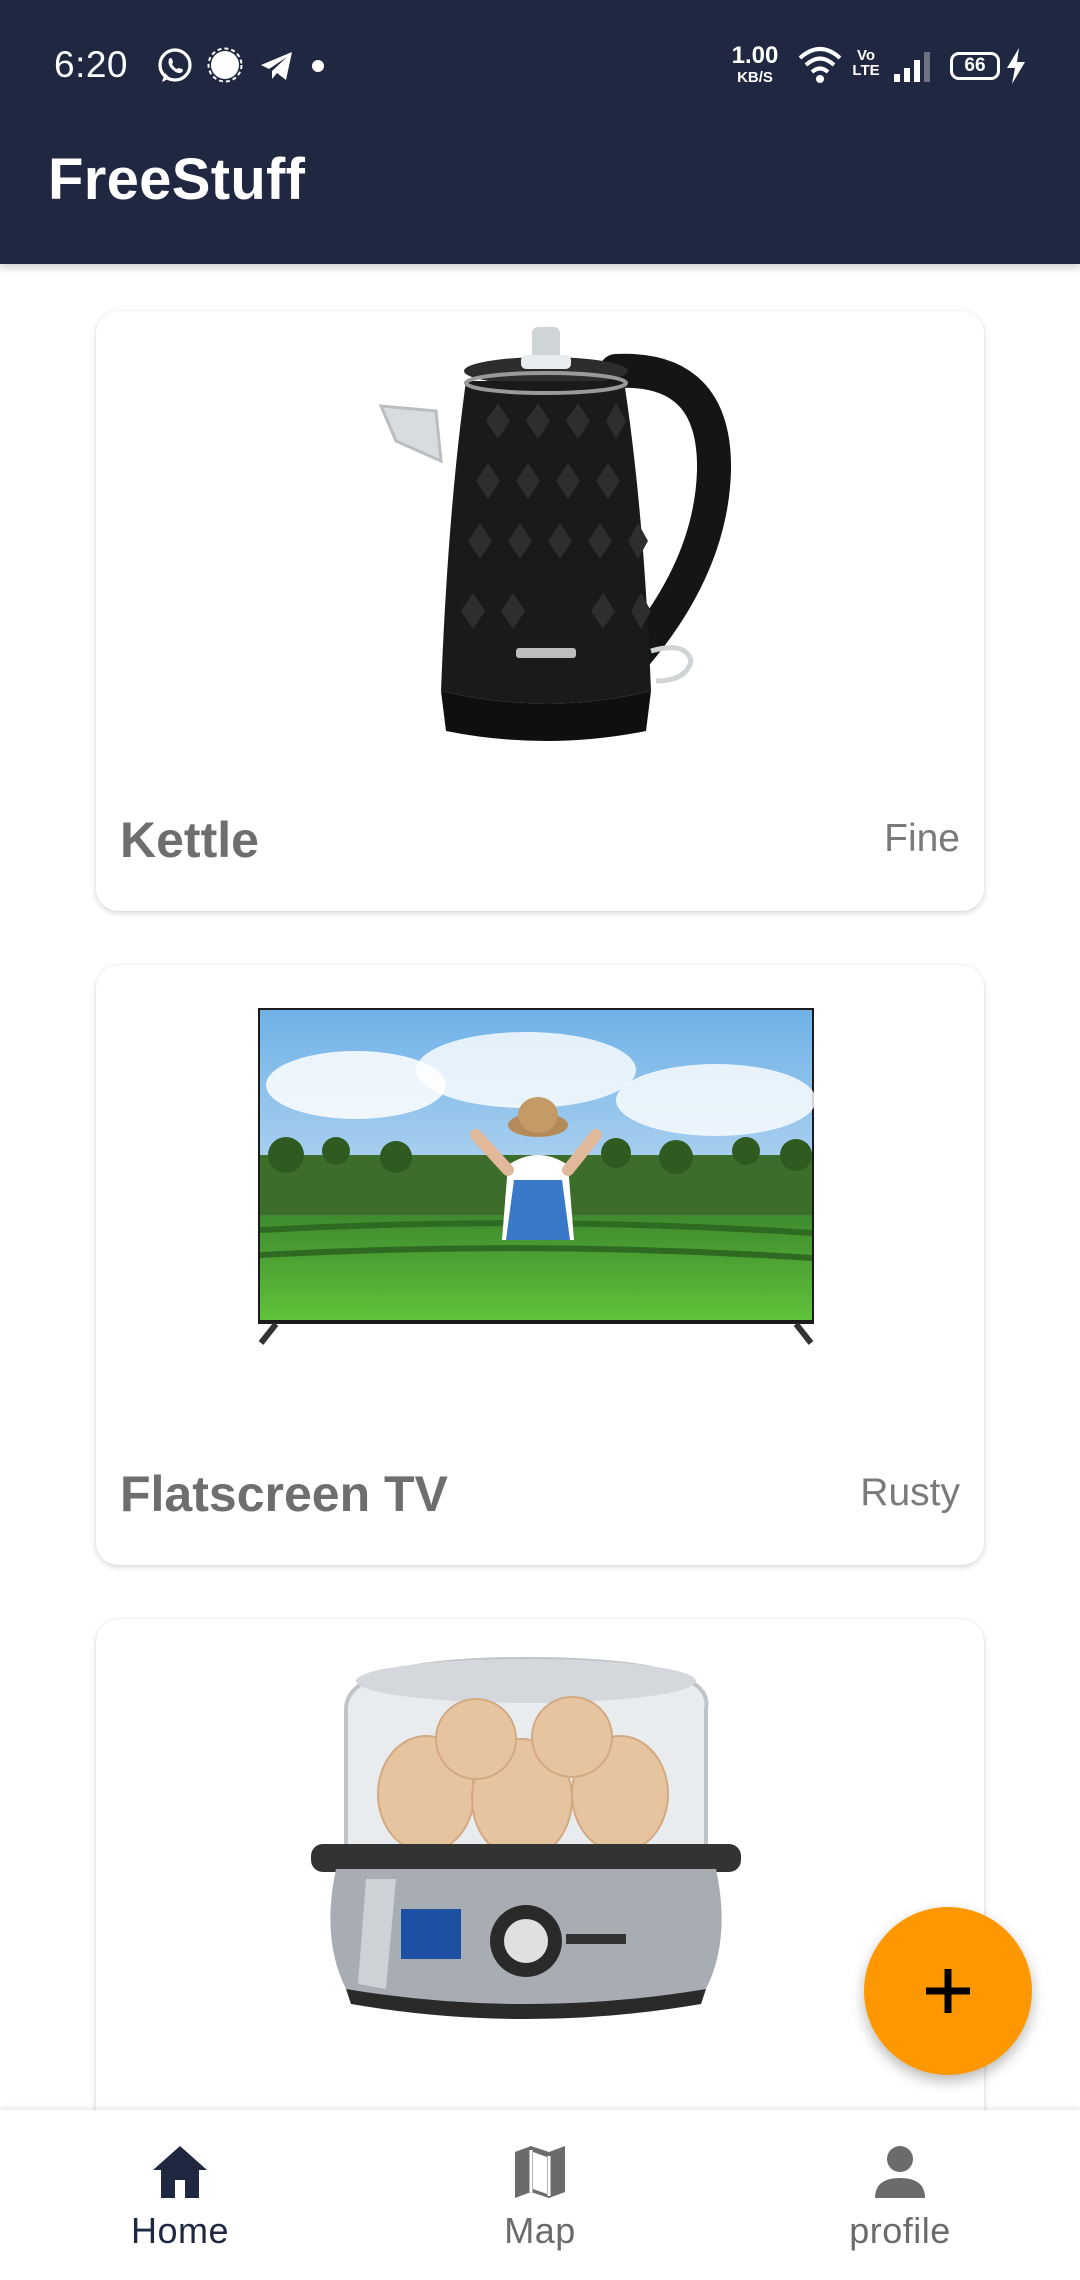 The height and width of the screenshot is (2280, 1080). What do you see at coordinates (922, 838) in the screenshot?
I see `item-condition: Fine` at bounding box center [922, 838].